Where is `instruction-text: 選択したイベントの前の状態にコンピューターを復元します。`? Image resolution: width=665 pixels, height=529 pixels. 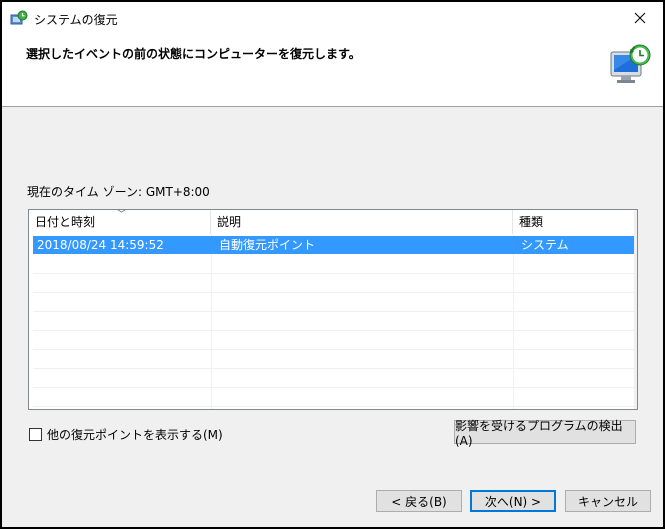 instruction-text: 選択したイベントの前の状態にコンピューターを復元します。 is located at coordinates (193, 54).